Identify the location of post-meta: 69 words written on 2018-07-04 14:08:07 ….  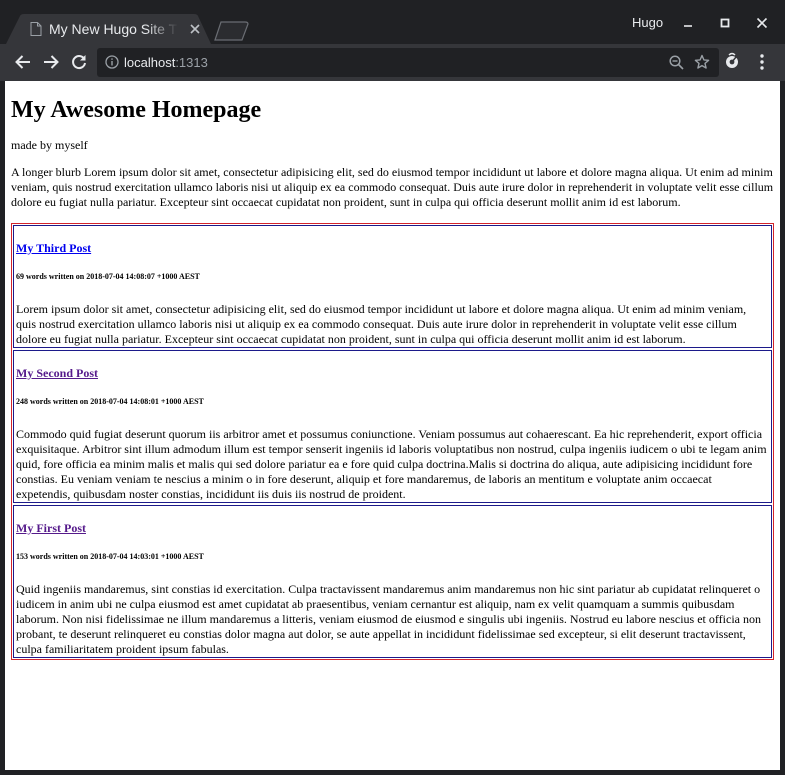
(108, 276).